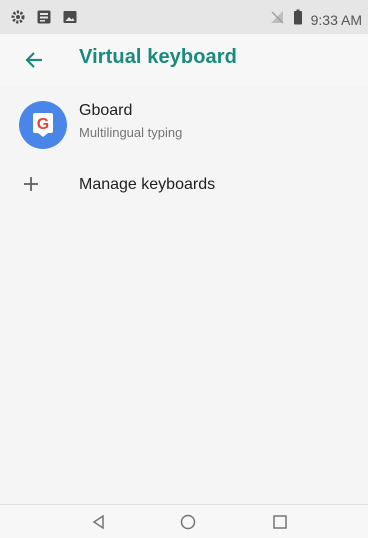 Image resolution: width=368 pixels, height=538 pixels. Describe the element at coordinates (277, 19) in the screenshot. I see `no-signal-icon` at that location.